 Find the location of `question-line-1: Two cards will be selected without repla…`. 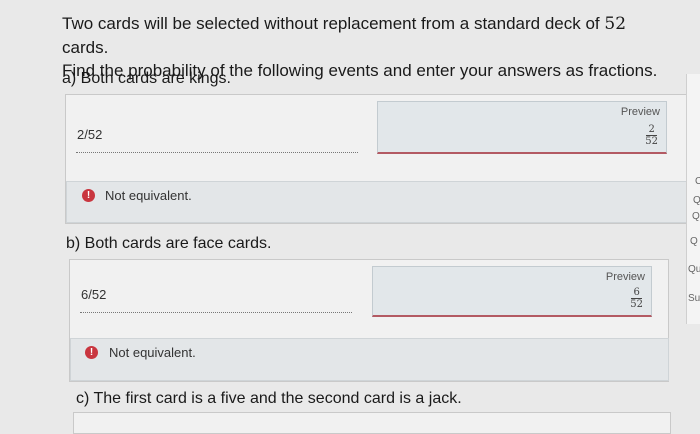

question-line-1: Two cards will be selected without repla… is located at coordinates (344, 35).